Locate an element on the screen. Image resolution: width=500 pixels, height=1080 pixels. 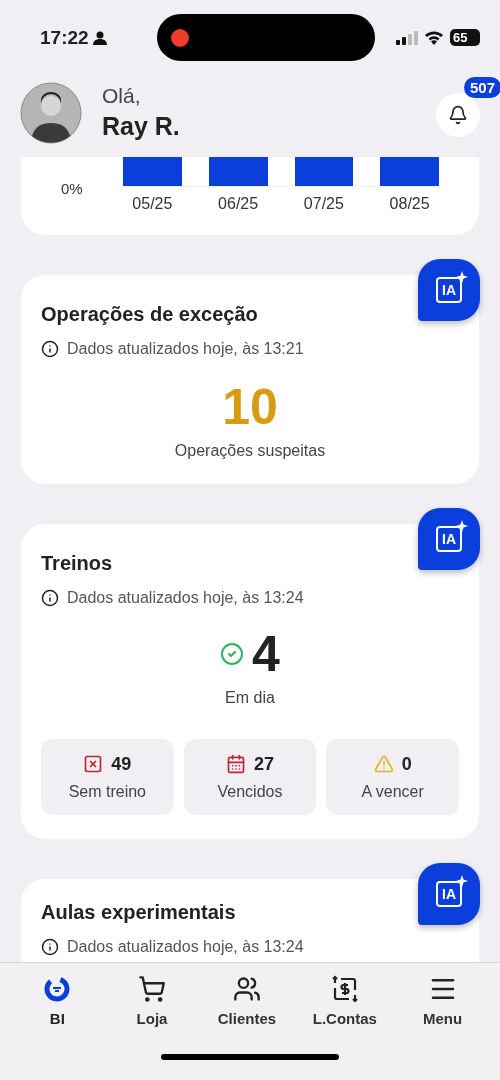
metric-value: 4 is located at coordinates (266, 654).